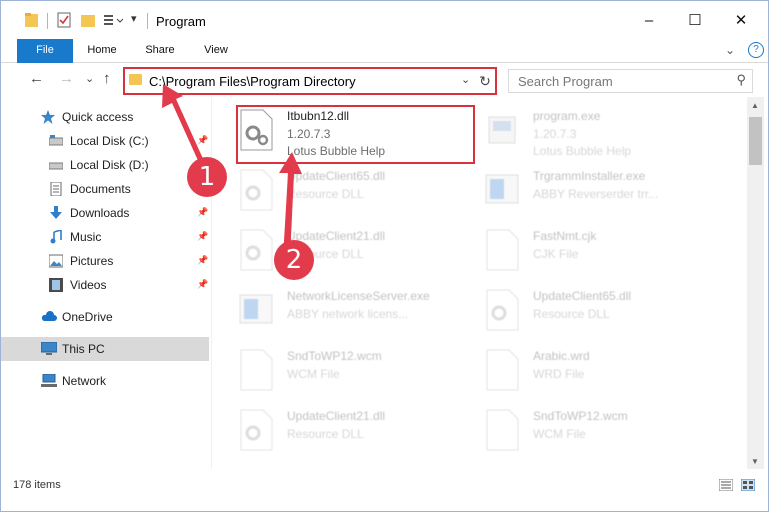  Describe the element at coordinates (66, 78) in the screenshot. I see `forward-button: →` at that location.